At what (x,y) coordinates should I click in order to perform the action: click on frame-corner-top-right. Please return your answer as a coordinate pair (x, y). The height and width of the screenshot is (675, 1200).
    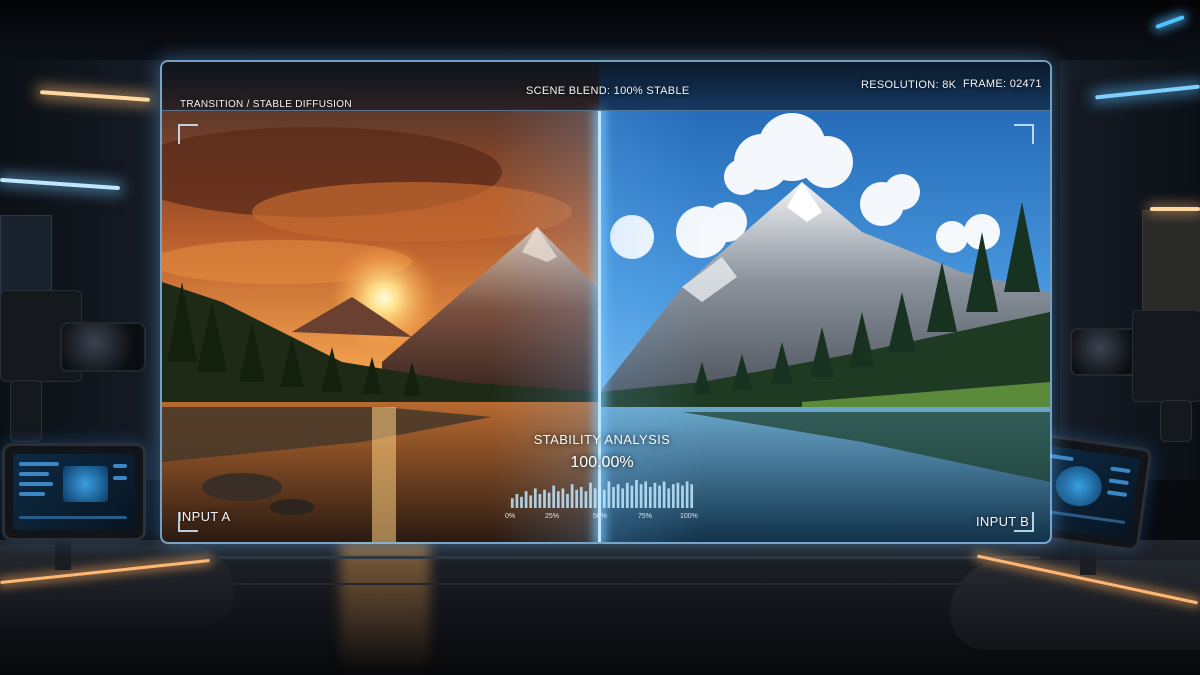
    Looking at the image, I should click on (1024, 134).